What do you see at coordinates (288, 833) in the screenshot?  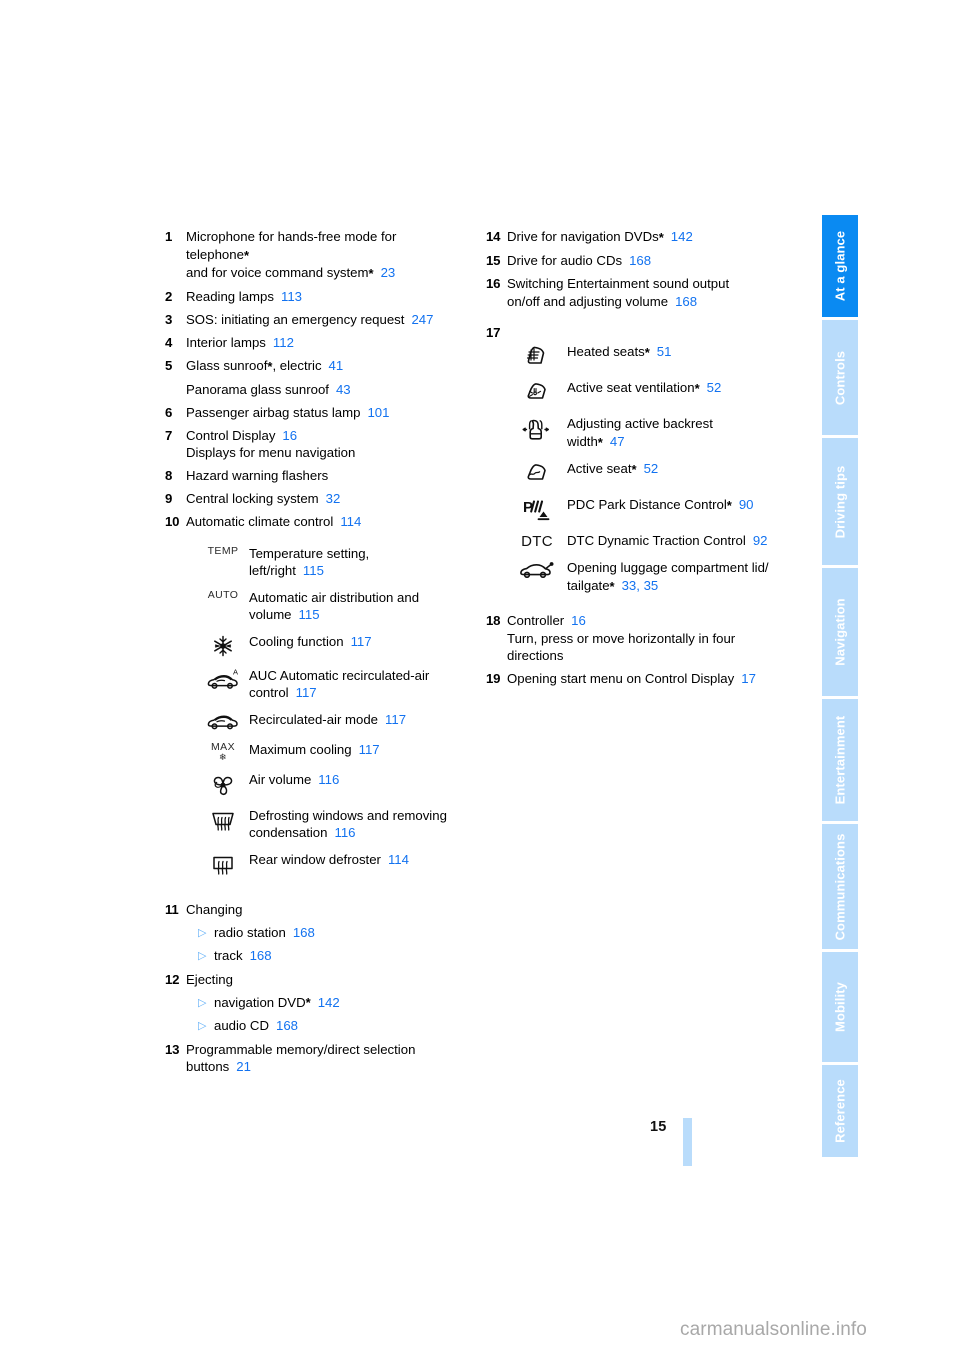 I see `icon-row-line2: condensation` at bounding box center [288, 833].